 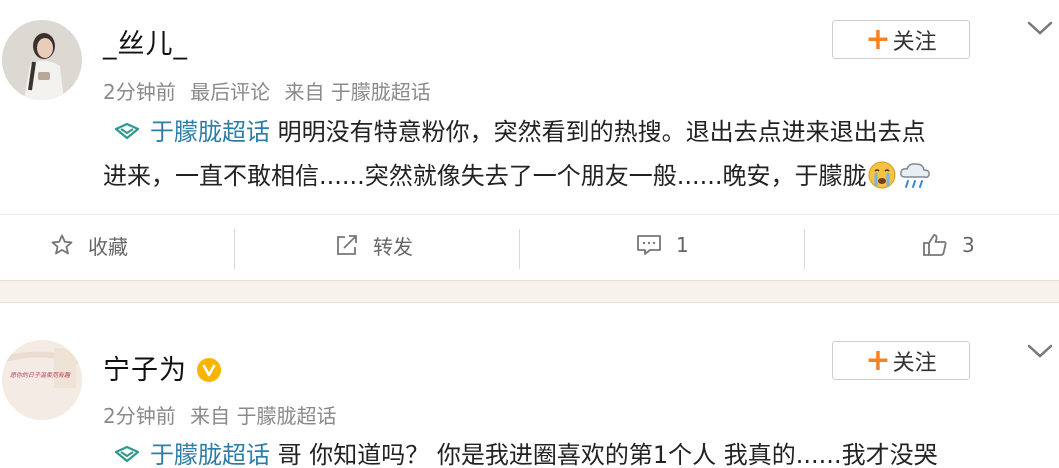 What do you see at coordinates (607, 454) in the screenshot?
I see `content-line1: 哥 你知道吗？ 你是我进圈喜欢的第1个人 我真的......我才没哭` at bounding box center [607, 454].